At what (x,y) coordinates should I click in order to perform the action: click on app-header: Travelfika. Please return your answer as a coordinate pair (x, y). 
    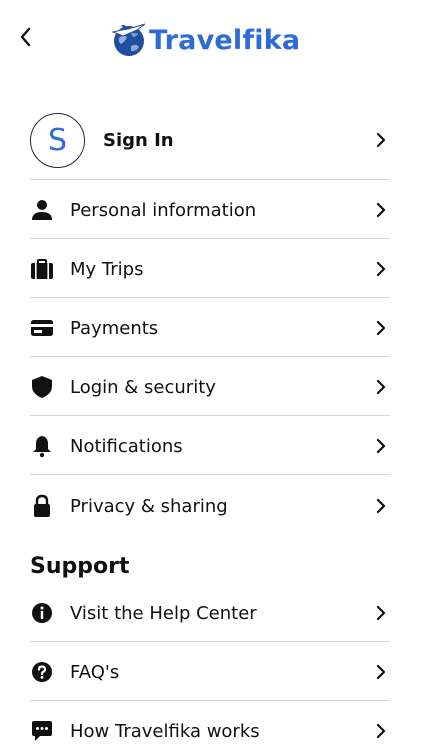
    Looking at the image, I should click on (211, 40).